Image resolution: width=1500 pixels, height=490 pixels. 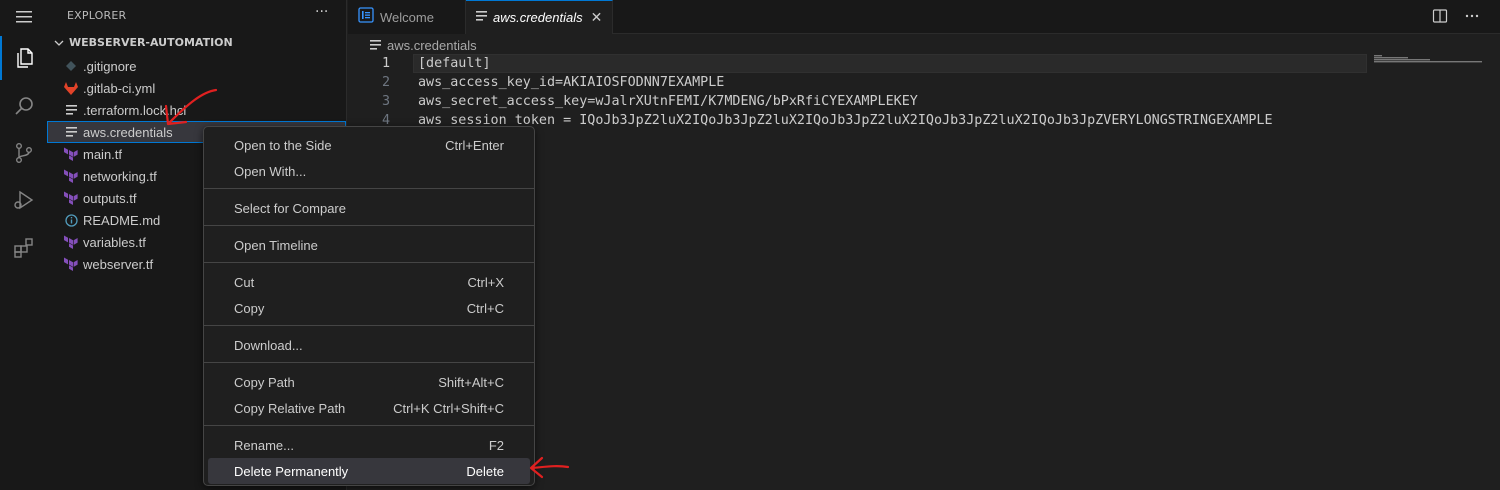 What do you see at coordinates (1456, 18) in the screenshot?
I see `editor-actions` at bounding box center [1456, 18].